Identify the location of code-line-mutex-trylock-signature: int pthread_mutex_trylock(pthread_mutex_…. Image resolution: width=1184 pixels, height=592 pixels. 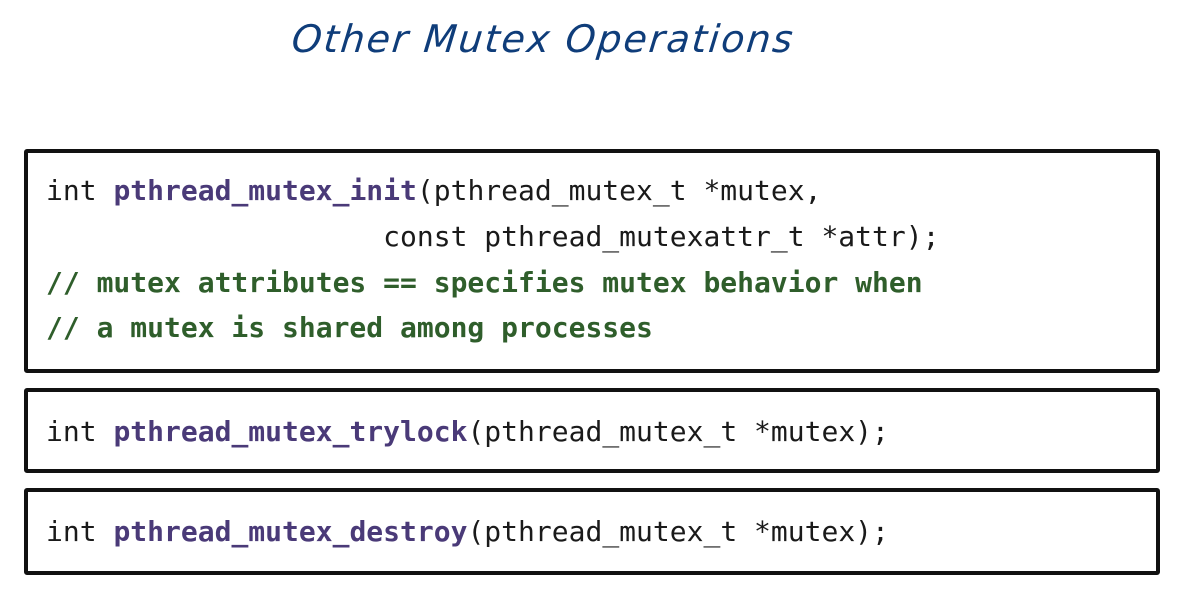
(467, 432).